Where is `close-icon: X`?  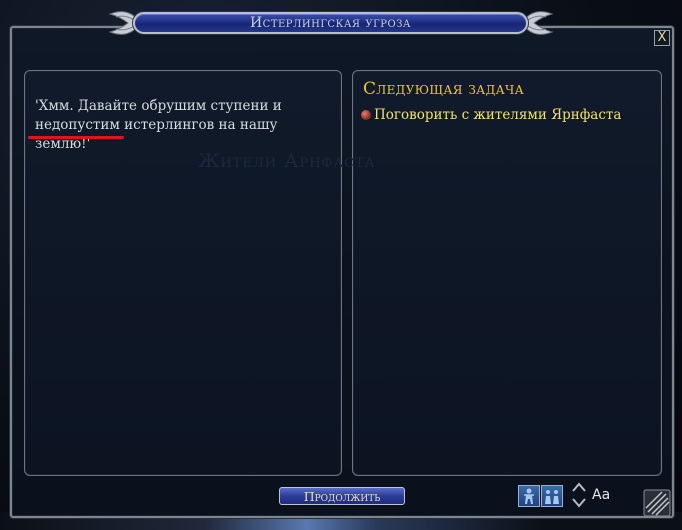 close-icon: X is located at coordinates (662, 37).